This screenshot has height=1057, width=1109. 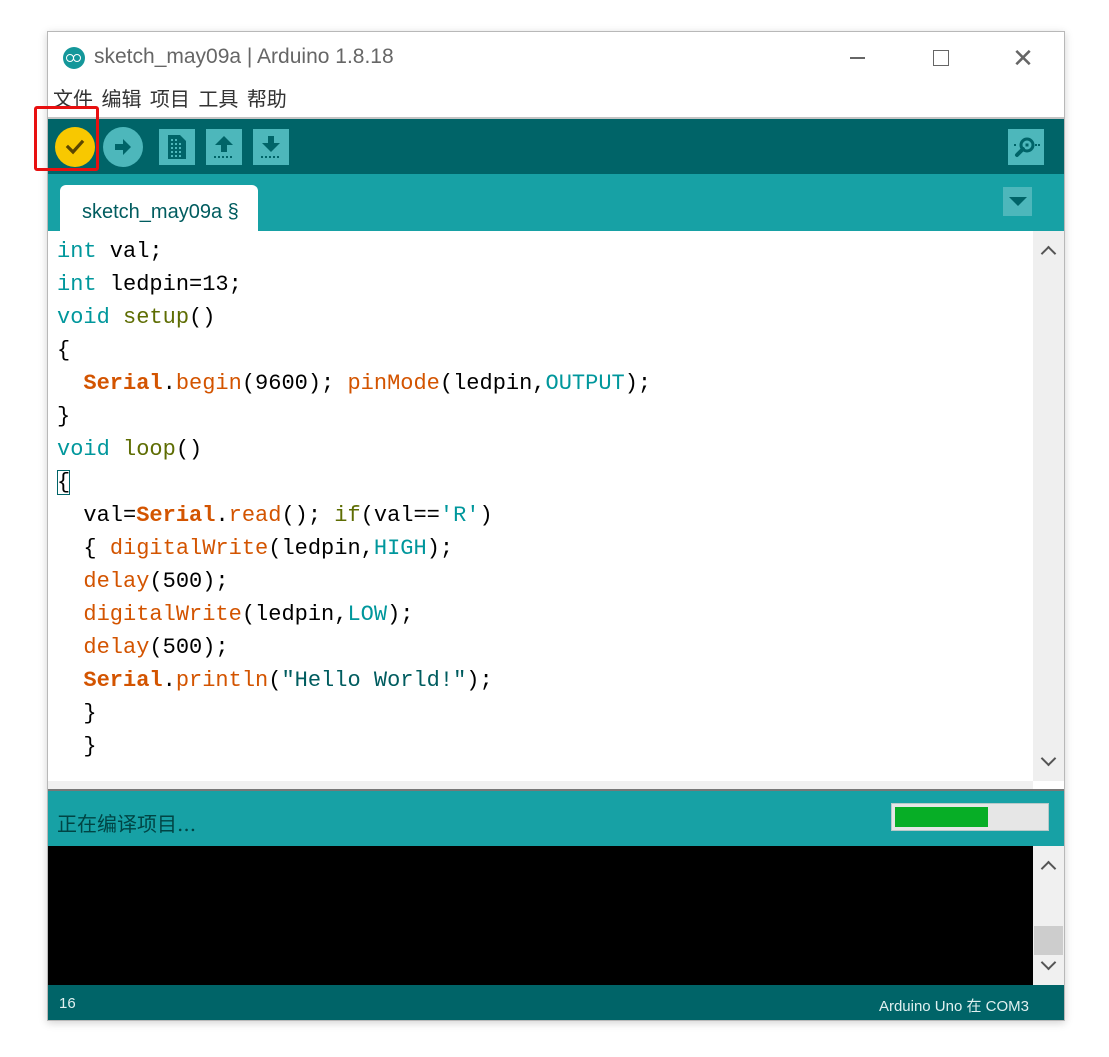 I want to click on menu-file: 文件, so click(x=73, y=100).